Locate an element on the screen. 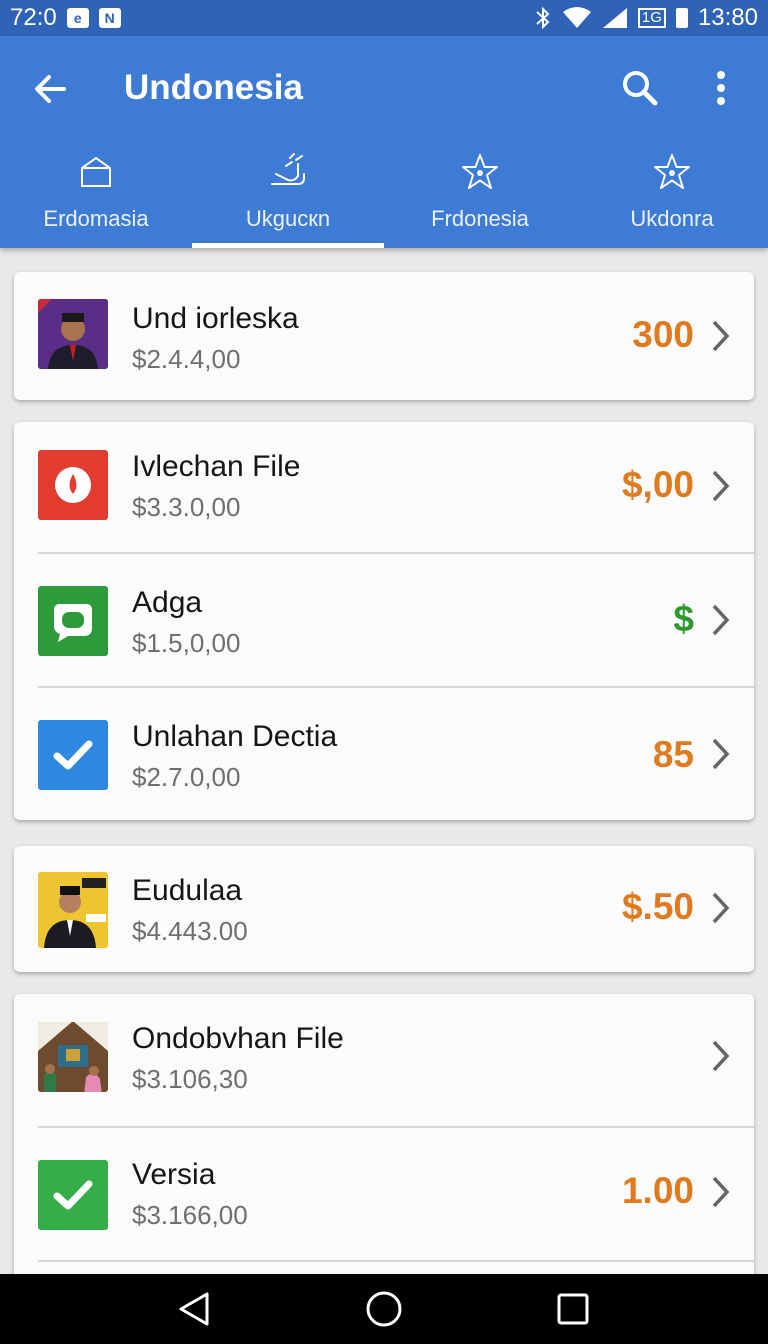 The image size is (768, 1344). back-arrow-icon is located at coordinates (50, 89).